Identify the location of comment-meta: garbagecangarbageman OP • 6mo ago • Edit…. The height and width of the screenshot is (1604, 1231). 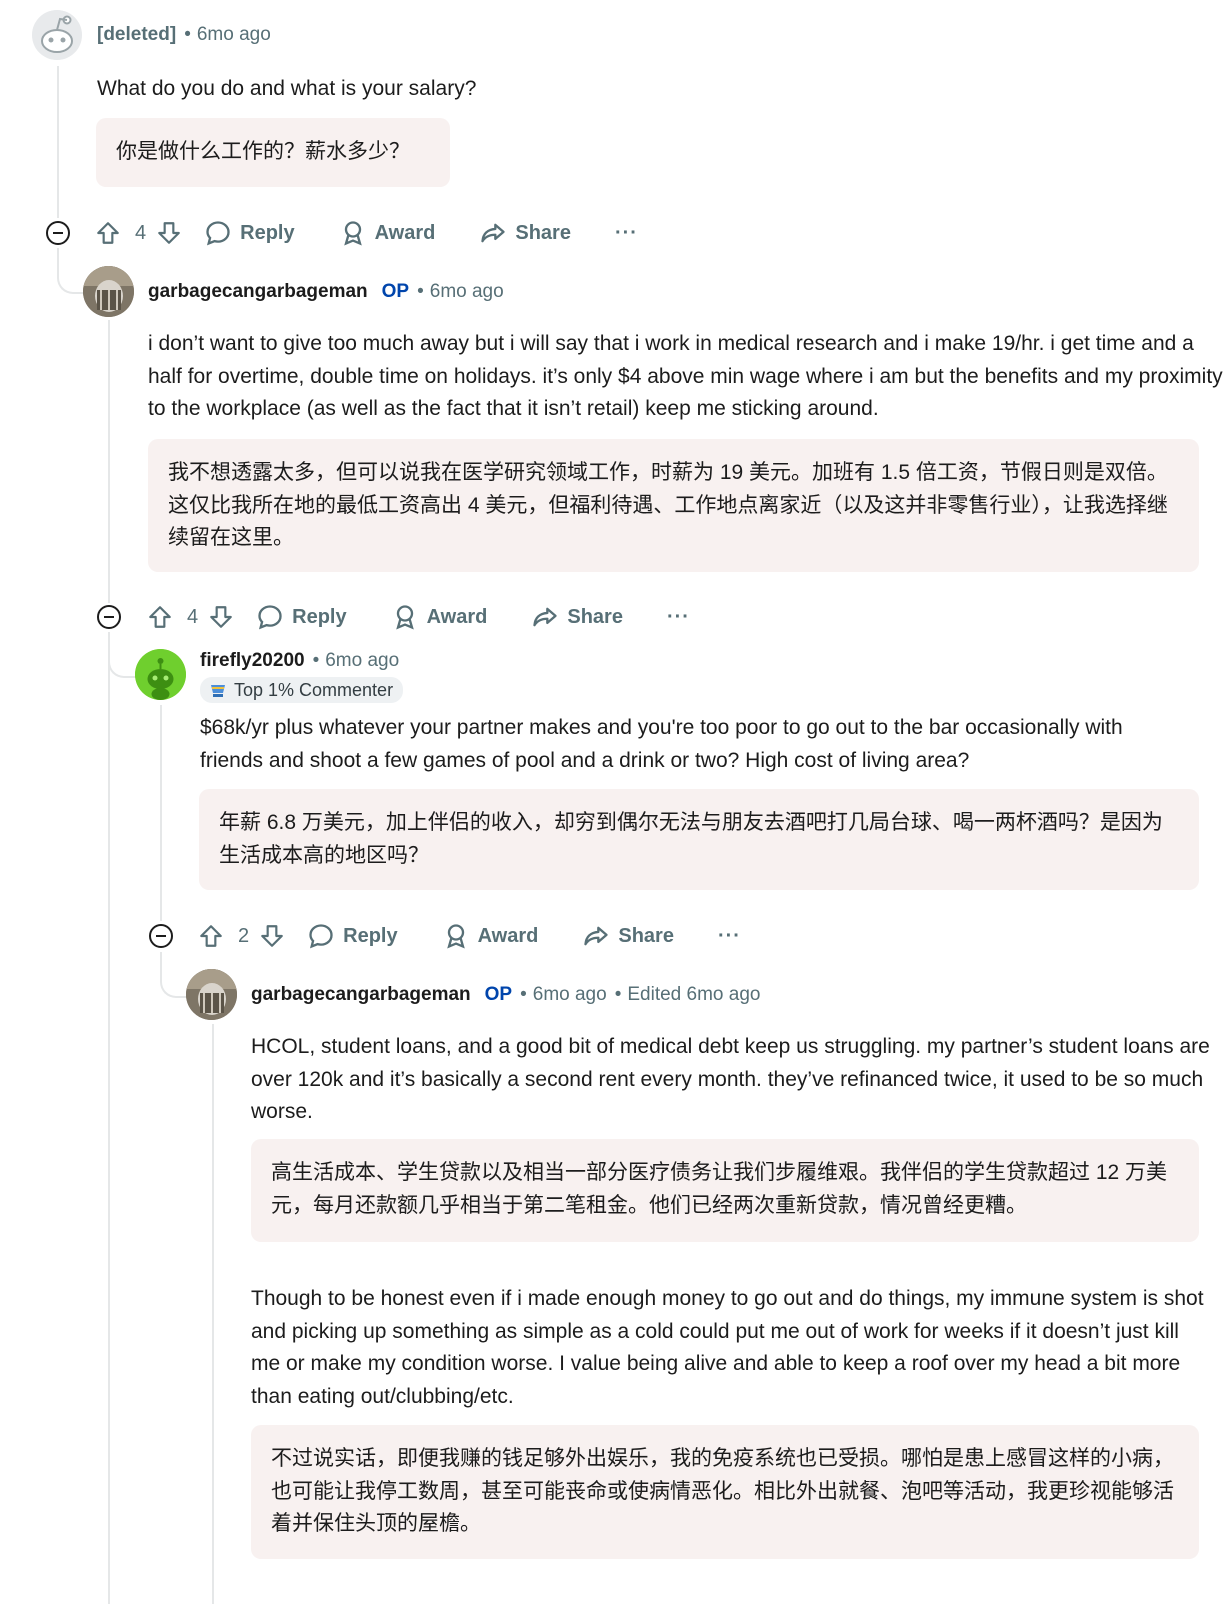
(505, 995).